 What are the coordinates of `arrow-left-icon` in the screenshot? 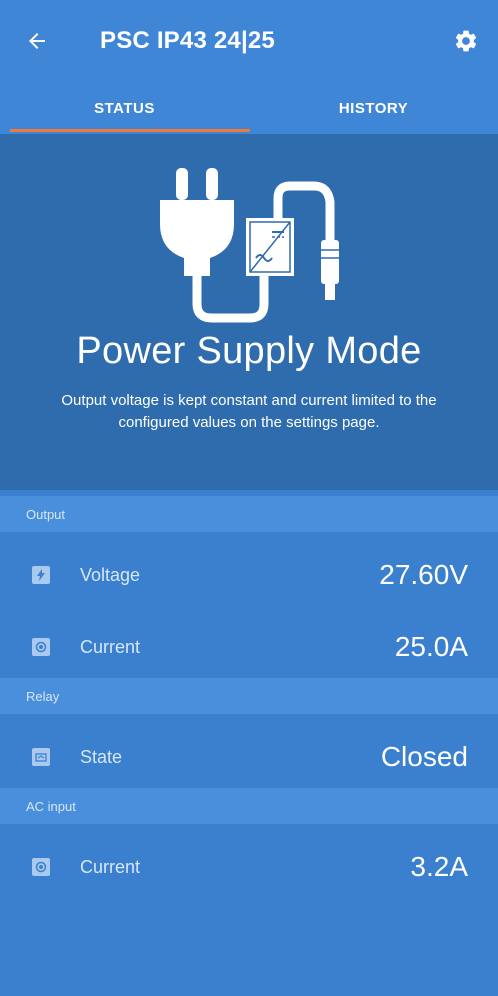 It's located at (37, 41).